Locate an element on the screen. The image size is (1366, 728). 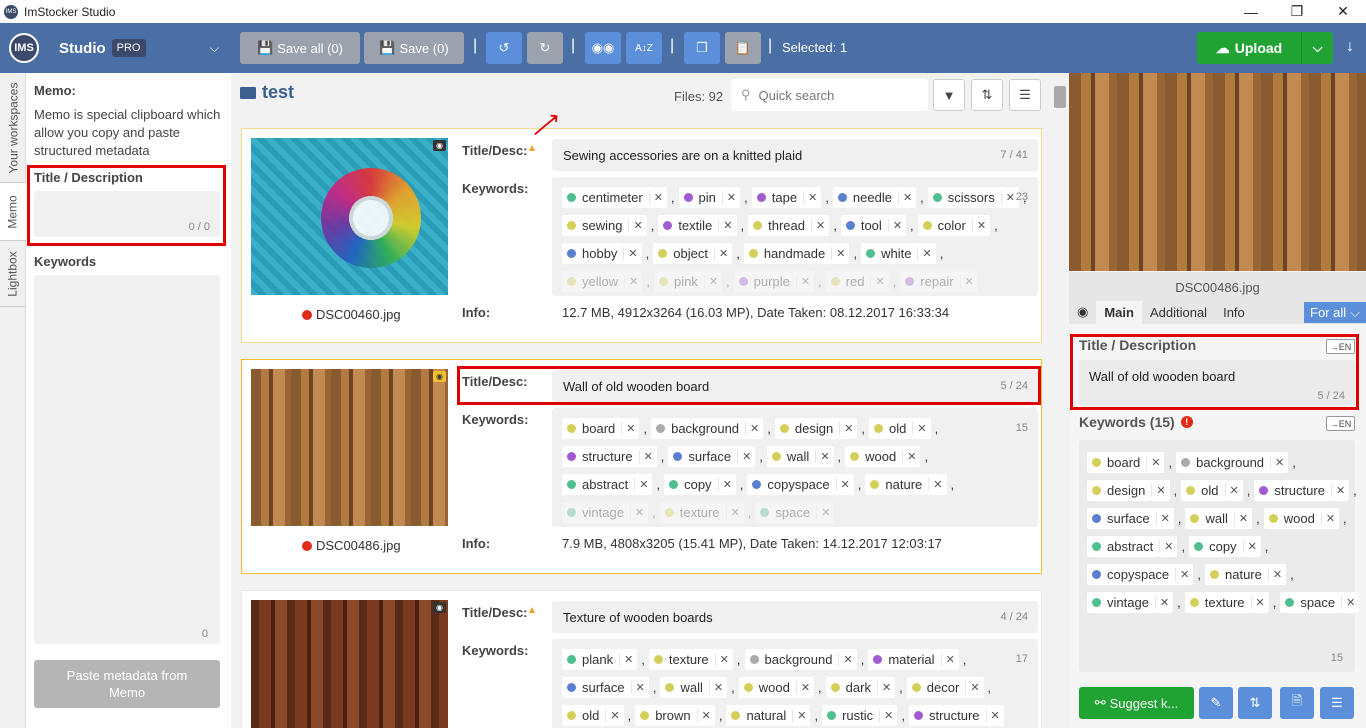
workspace-selector: IMS Studio PRO ⌵ is located at coordinates (115, 48).